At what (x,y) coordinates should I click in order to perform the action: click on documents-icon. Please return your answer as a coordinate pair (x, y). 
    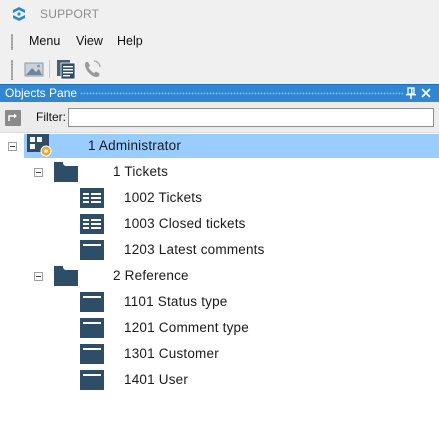
    Looking at the image, I should click on (66, 70).